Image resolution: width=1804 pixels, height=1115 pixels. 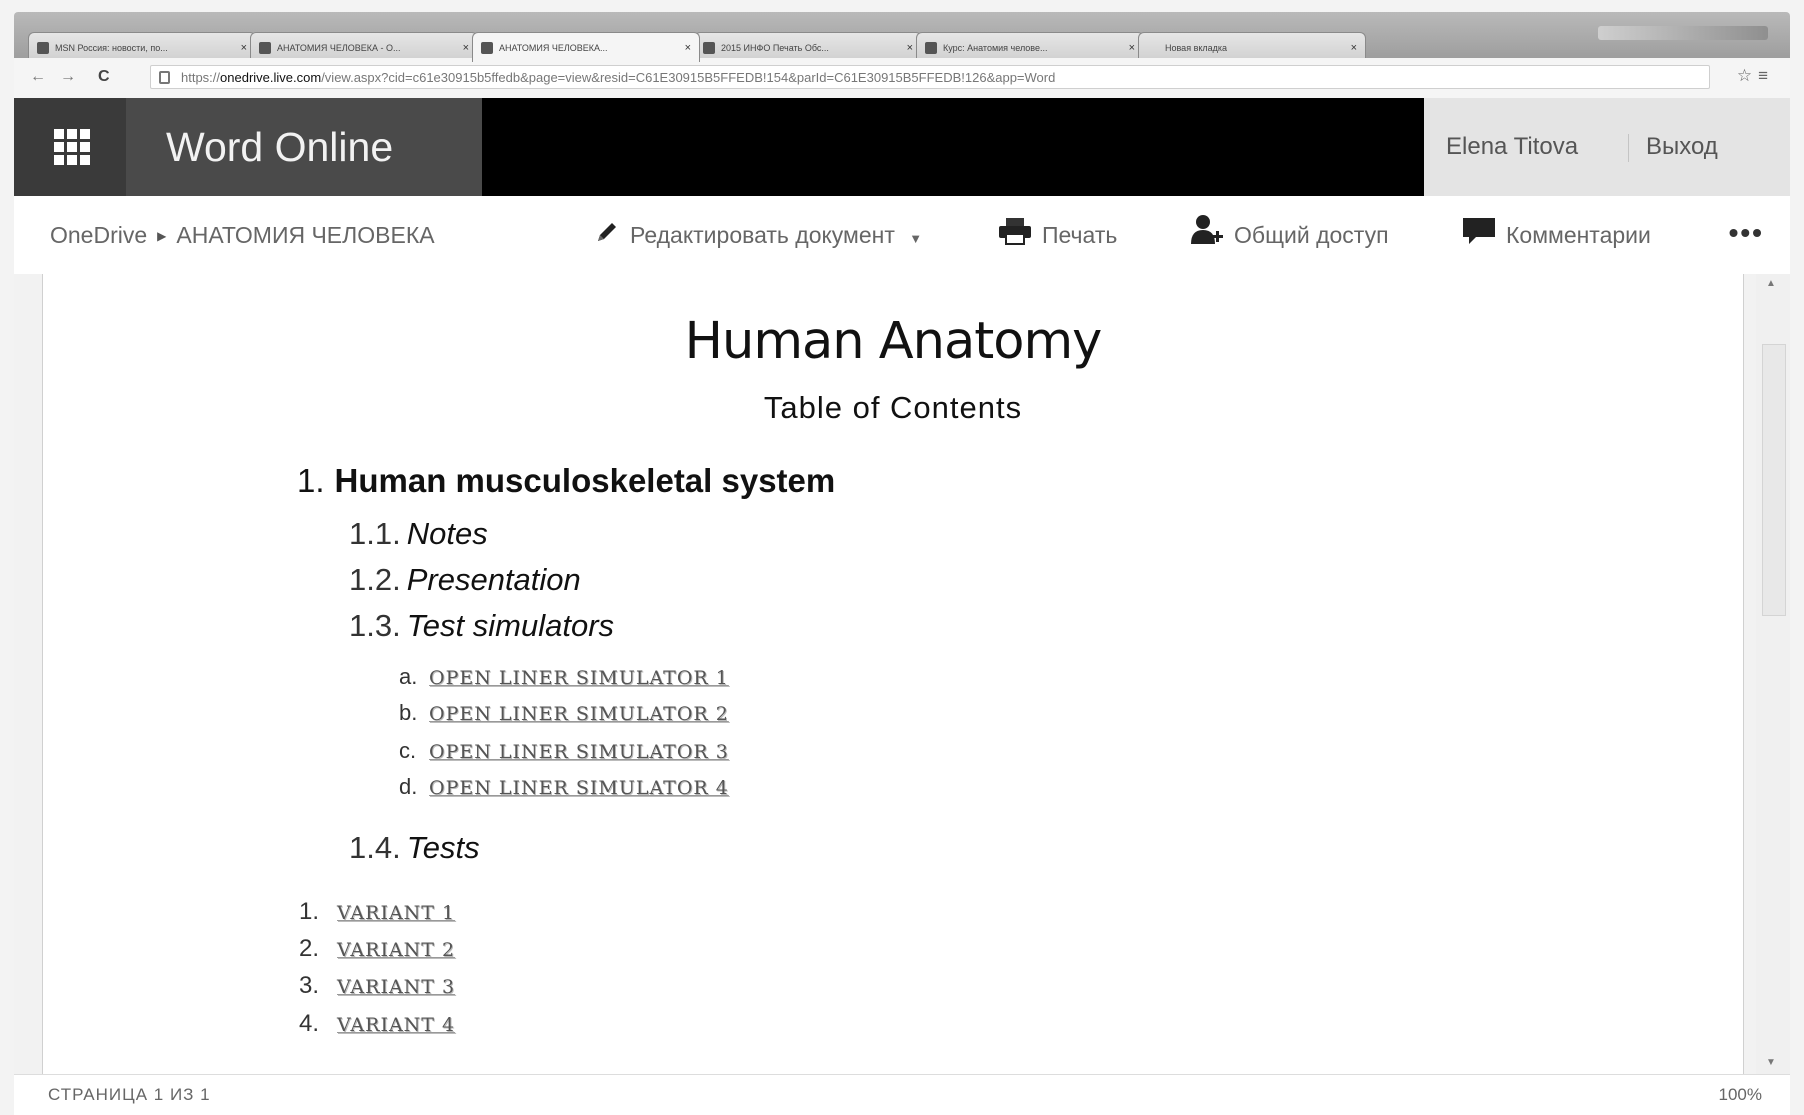 I want to click on breadcrumb-document: АНАТОМИЯ ЧЕЛОВЕКА, so click(x=305, y=235).